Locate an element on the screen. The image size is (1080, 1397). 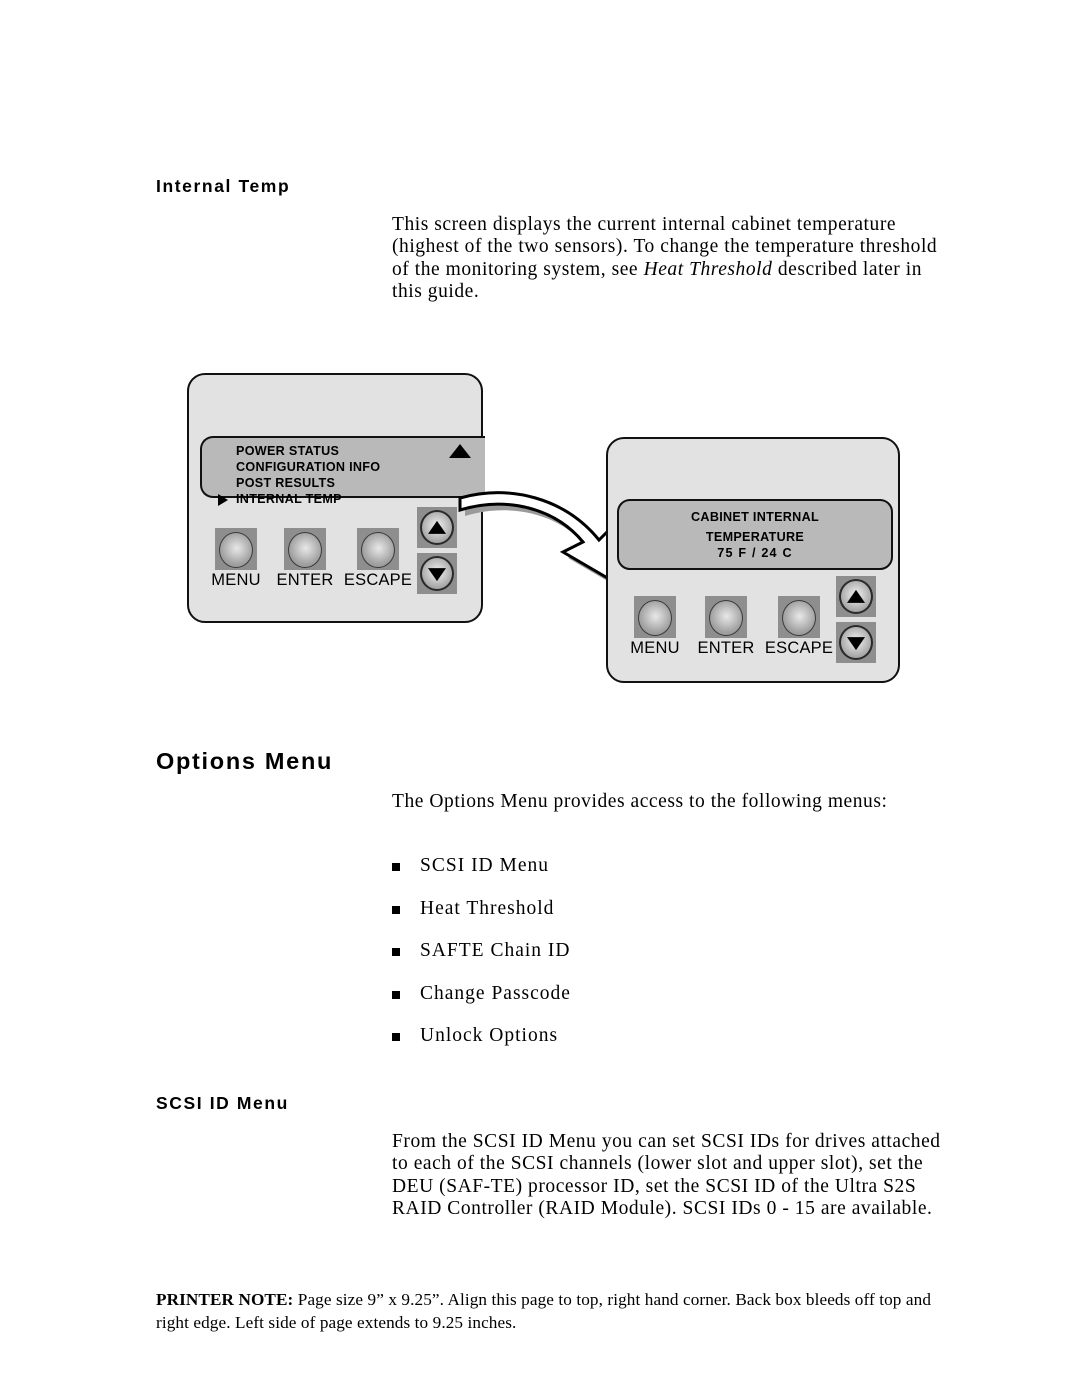
lcd-screen-temperature: CABINET INTERNAL TEMPERATURE 75 F / 24 C is located at coordinates (755, 534).